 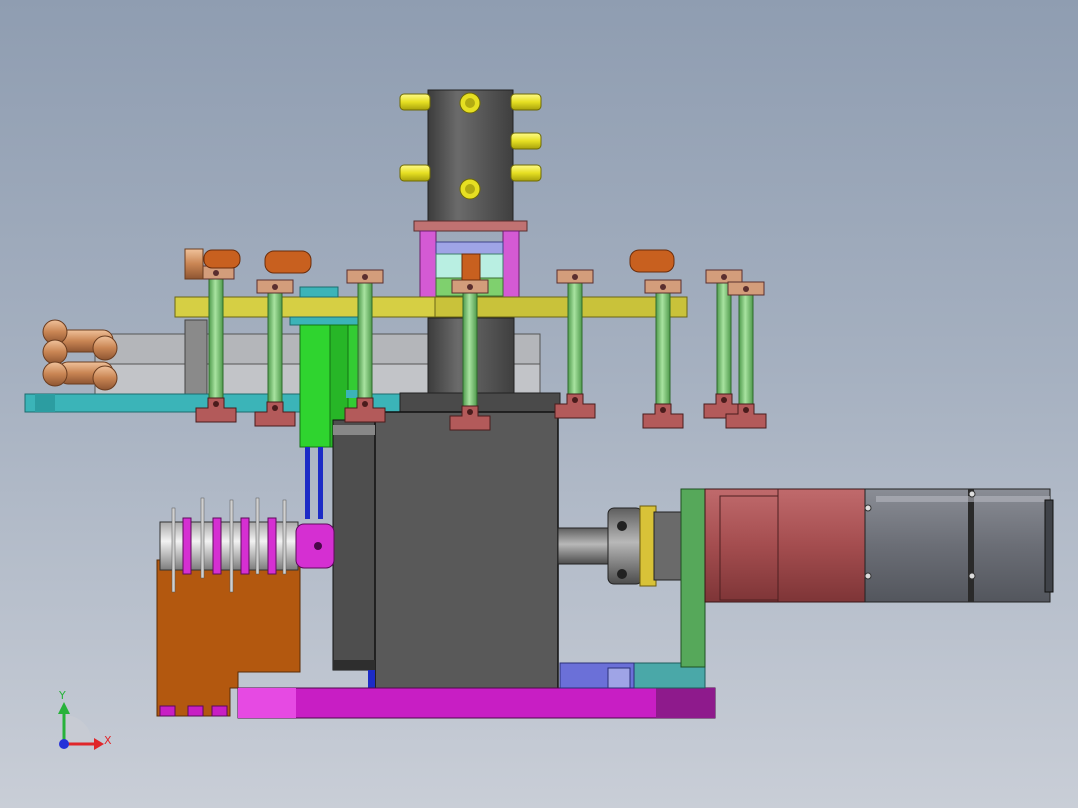 What do you see at coordinates (693, 578) in the screenshot?
I see `motor-mount-plate` at bounding box center [693, 578].